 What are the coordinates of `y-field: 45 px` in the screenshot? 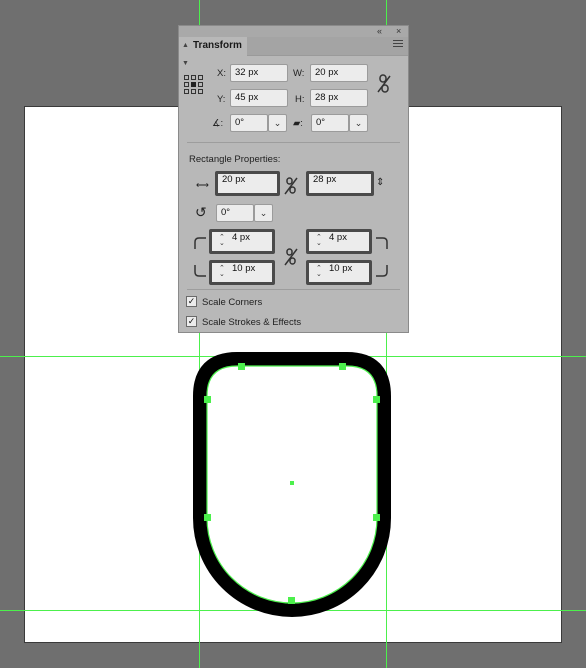 It's located at (259, 98).